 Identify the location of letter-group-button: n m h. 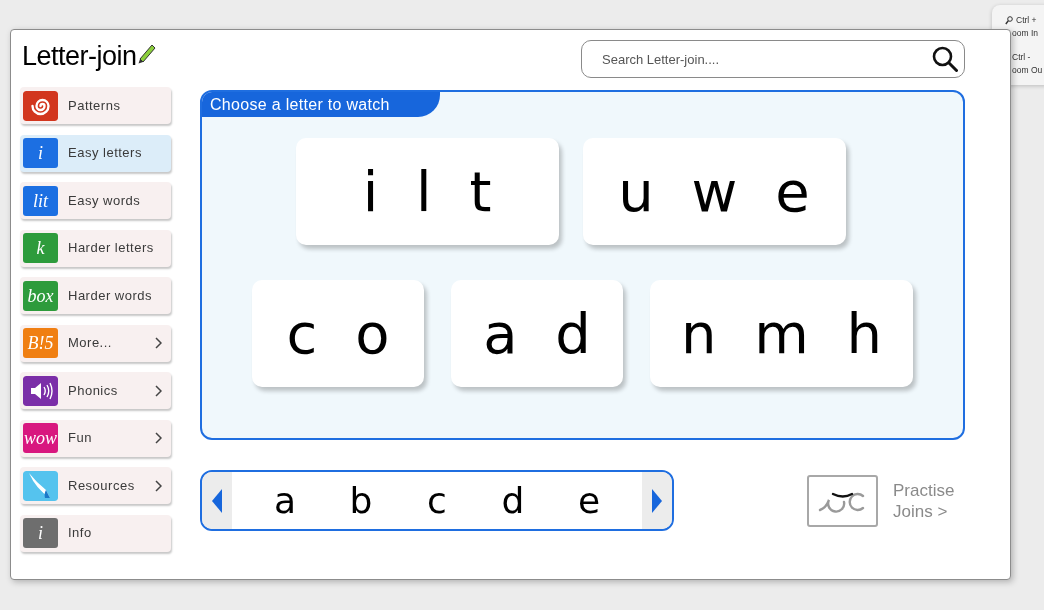
(781, 333).